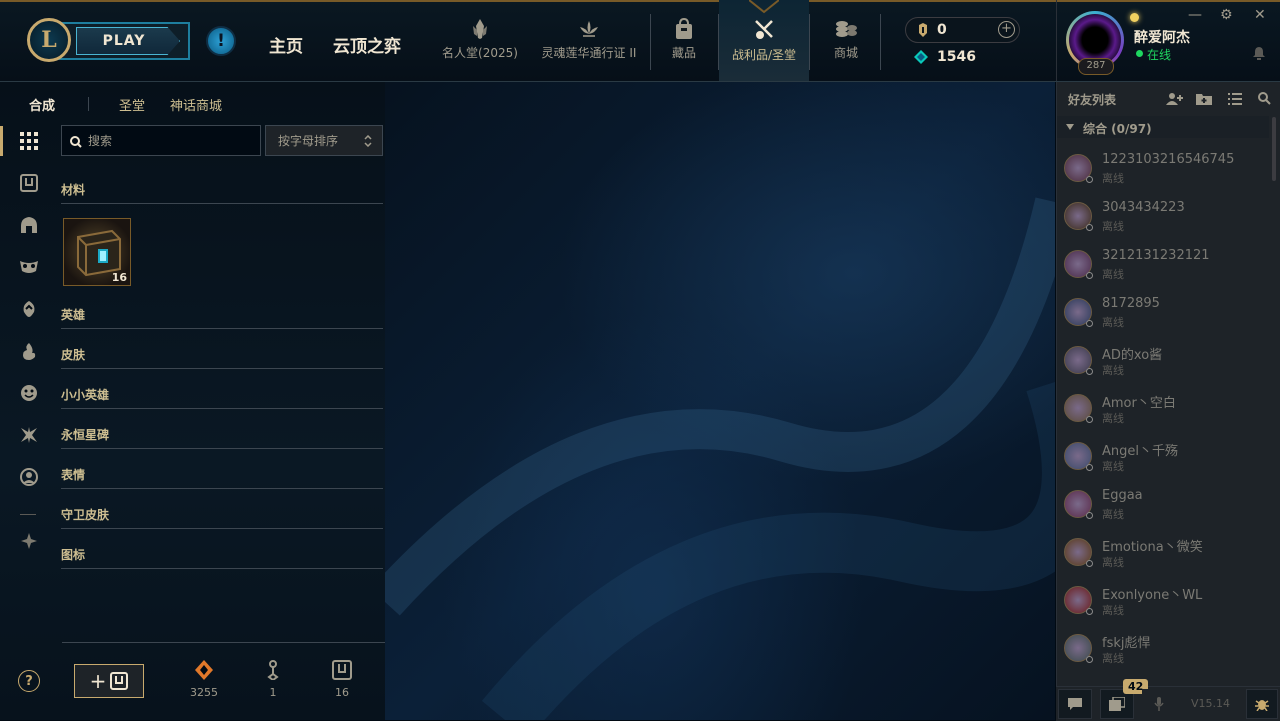  I want to click on filter-icon-profile-icon, so click(29, 477).